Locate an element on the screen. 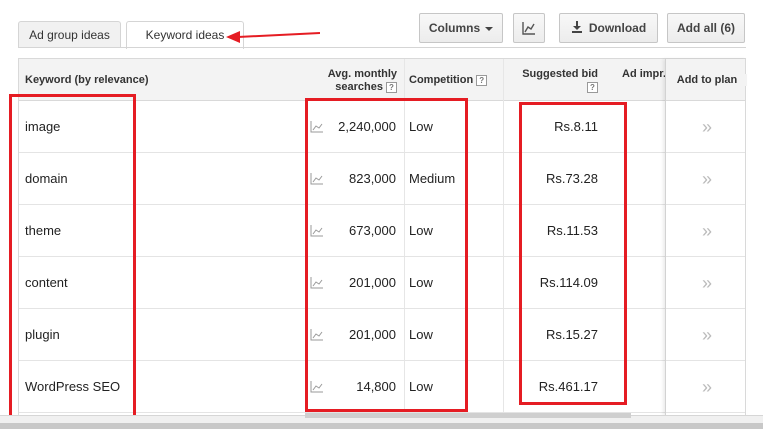  chart-button is located at coordinates (529, 28).